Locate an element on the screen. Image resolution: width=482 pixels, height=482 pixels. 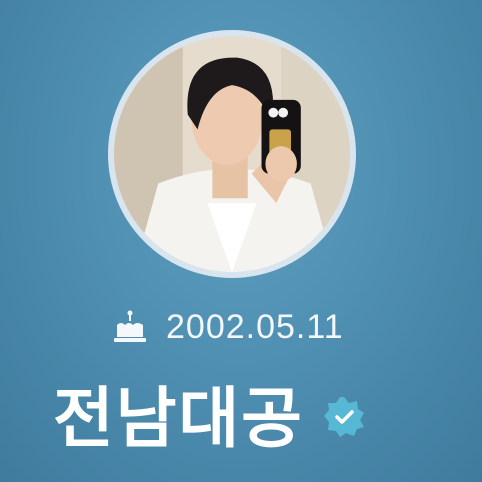
name-row: 전남대공 is located at coordinates (209, 413).